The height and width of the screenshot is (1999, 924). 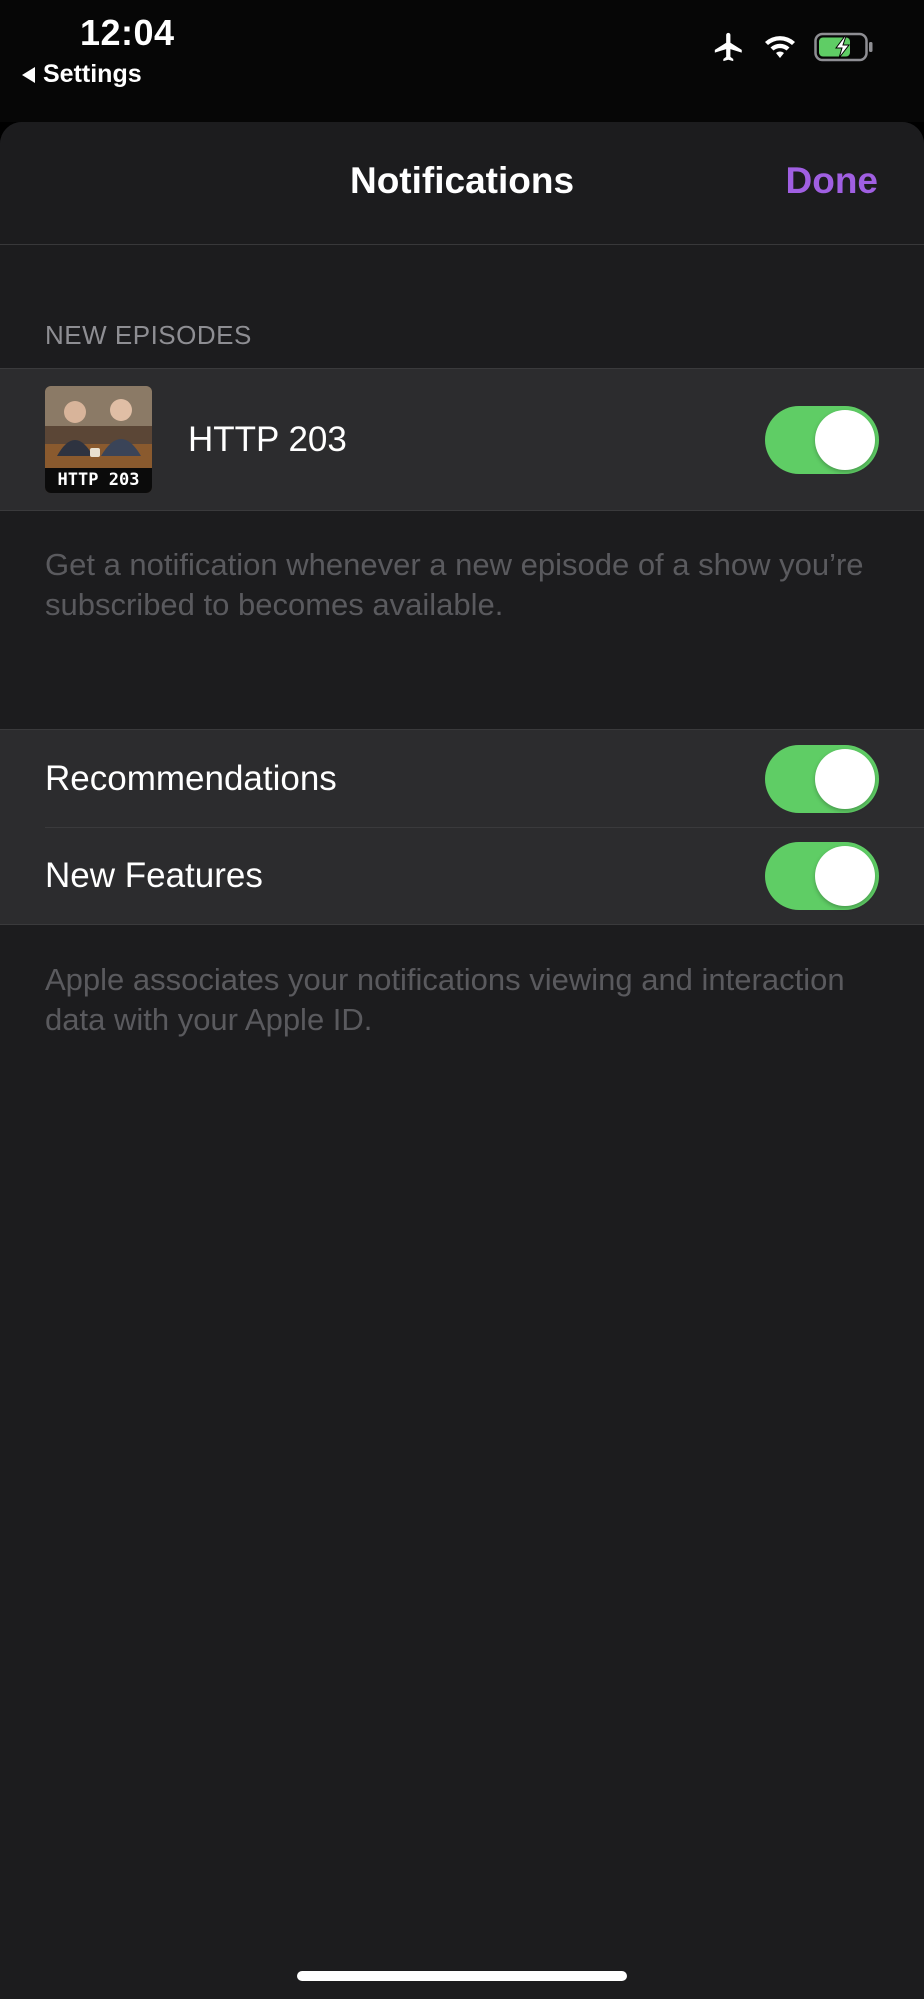 What do you see at coordinates (92, 74) in the screenshot?
I see `back-link-label: Settings` at bounding box center [92, 74].